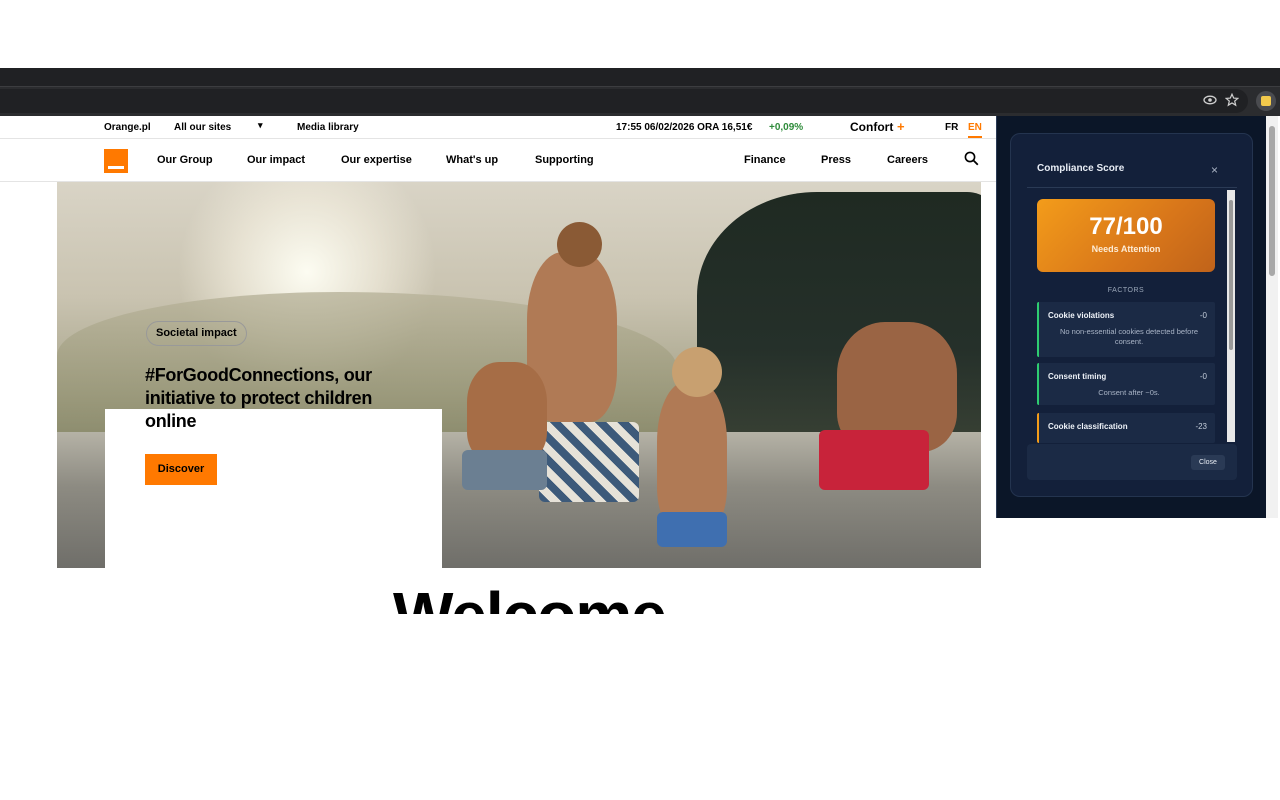 This screenshot has width=1280, height=800. Describe the element at coordinates (1201, 426) in the screenshot. I see `factor-value: -23` at that location.